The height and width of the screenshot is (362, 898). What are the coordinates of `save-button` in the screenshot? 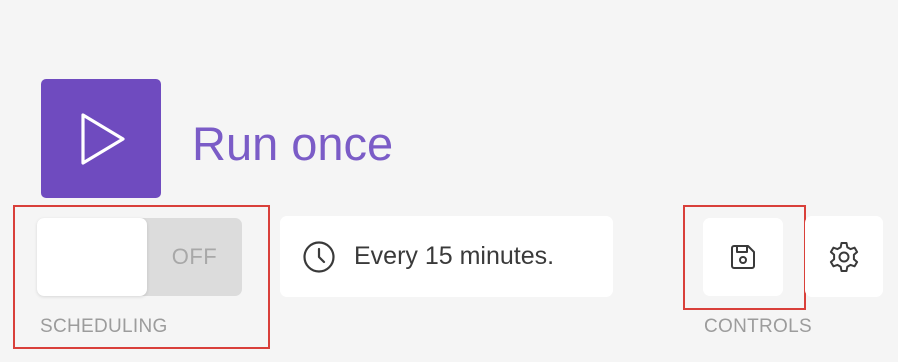 It's located at (743, 257).